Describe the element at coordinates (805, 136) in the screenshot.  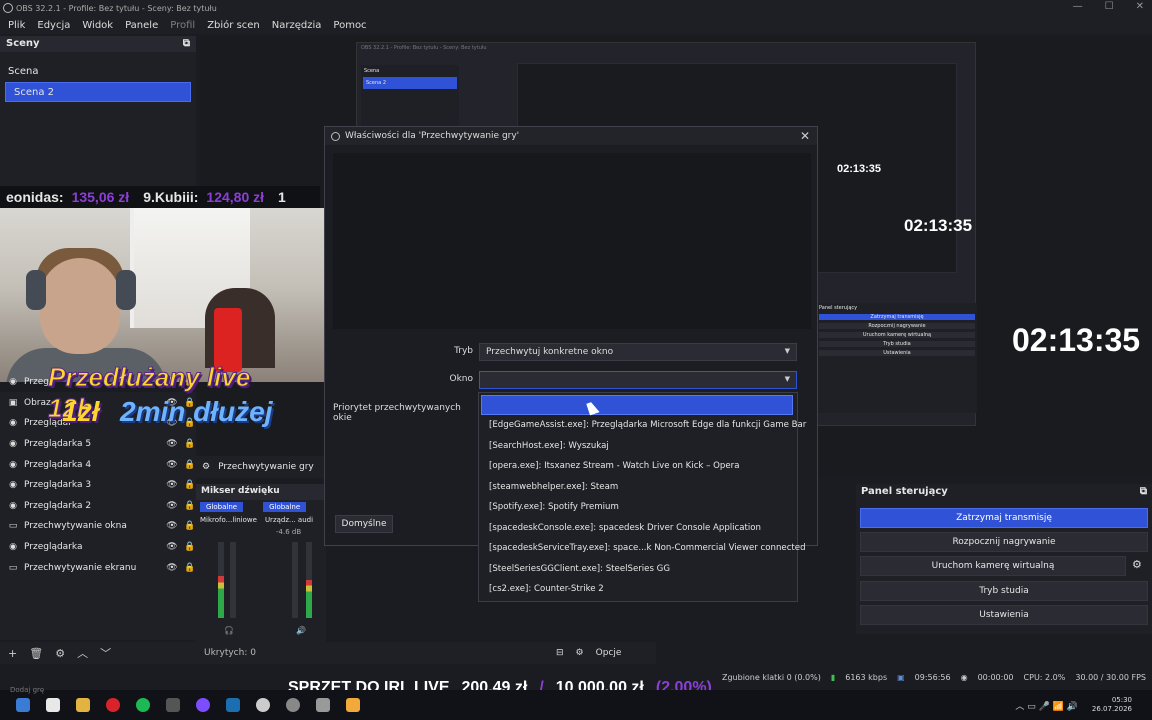
I see `dialog-close-button: ✕` at that location.